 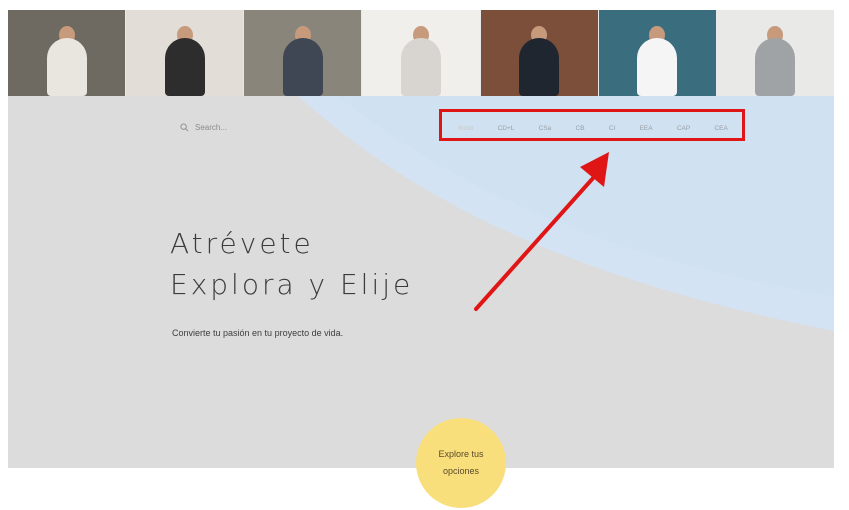 What do you see at coordinates (242, 243) in the screenshot?
I see `headline-line-1: Atrévete` at bounding box center [242, 243].